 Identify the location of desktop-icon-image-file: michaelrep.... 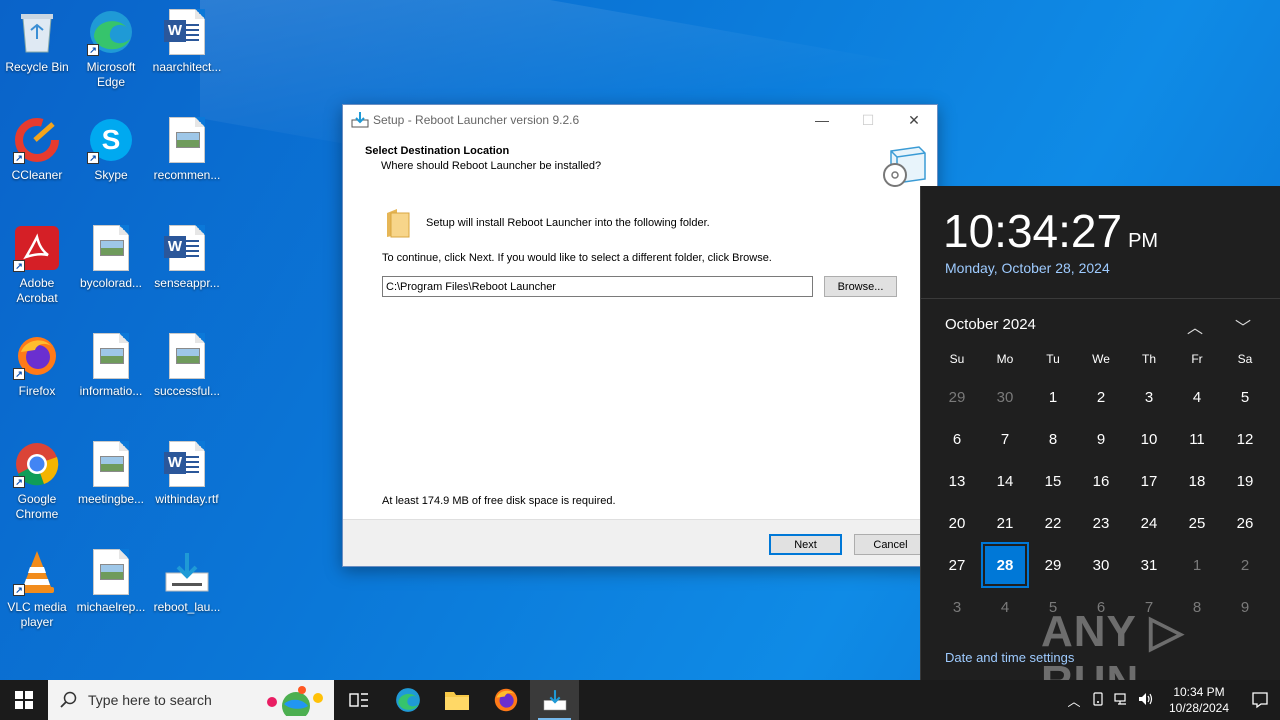
(111, 581).